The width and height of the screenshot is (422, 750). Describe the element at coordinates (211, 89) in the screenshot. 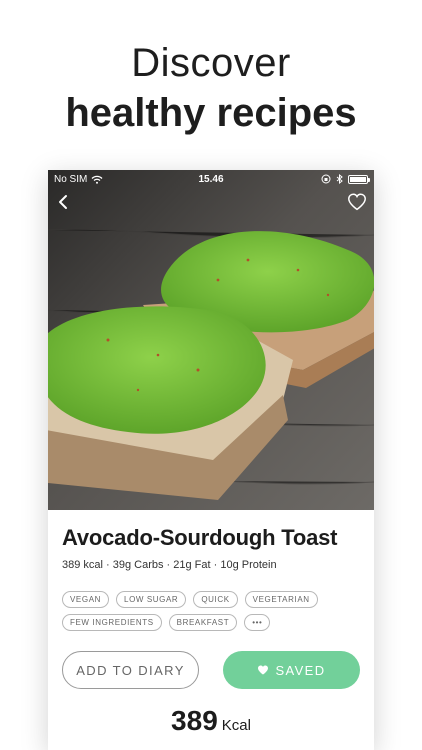

I see `headline: Discover healthy recipes` at that location.